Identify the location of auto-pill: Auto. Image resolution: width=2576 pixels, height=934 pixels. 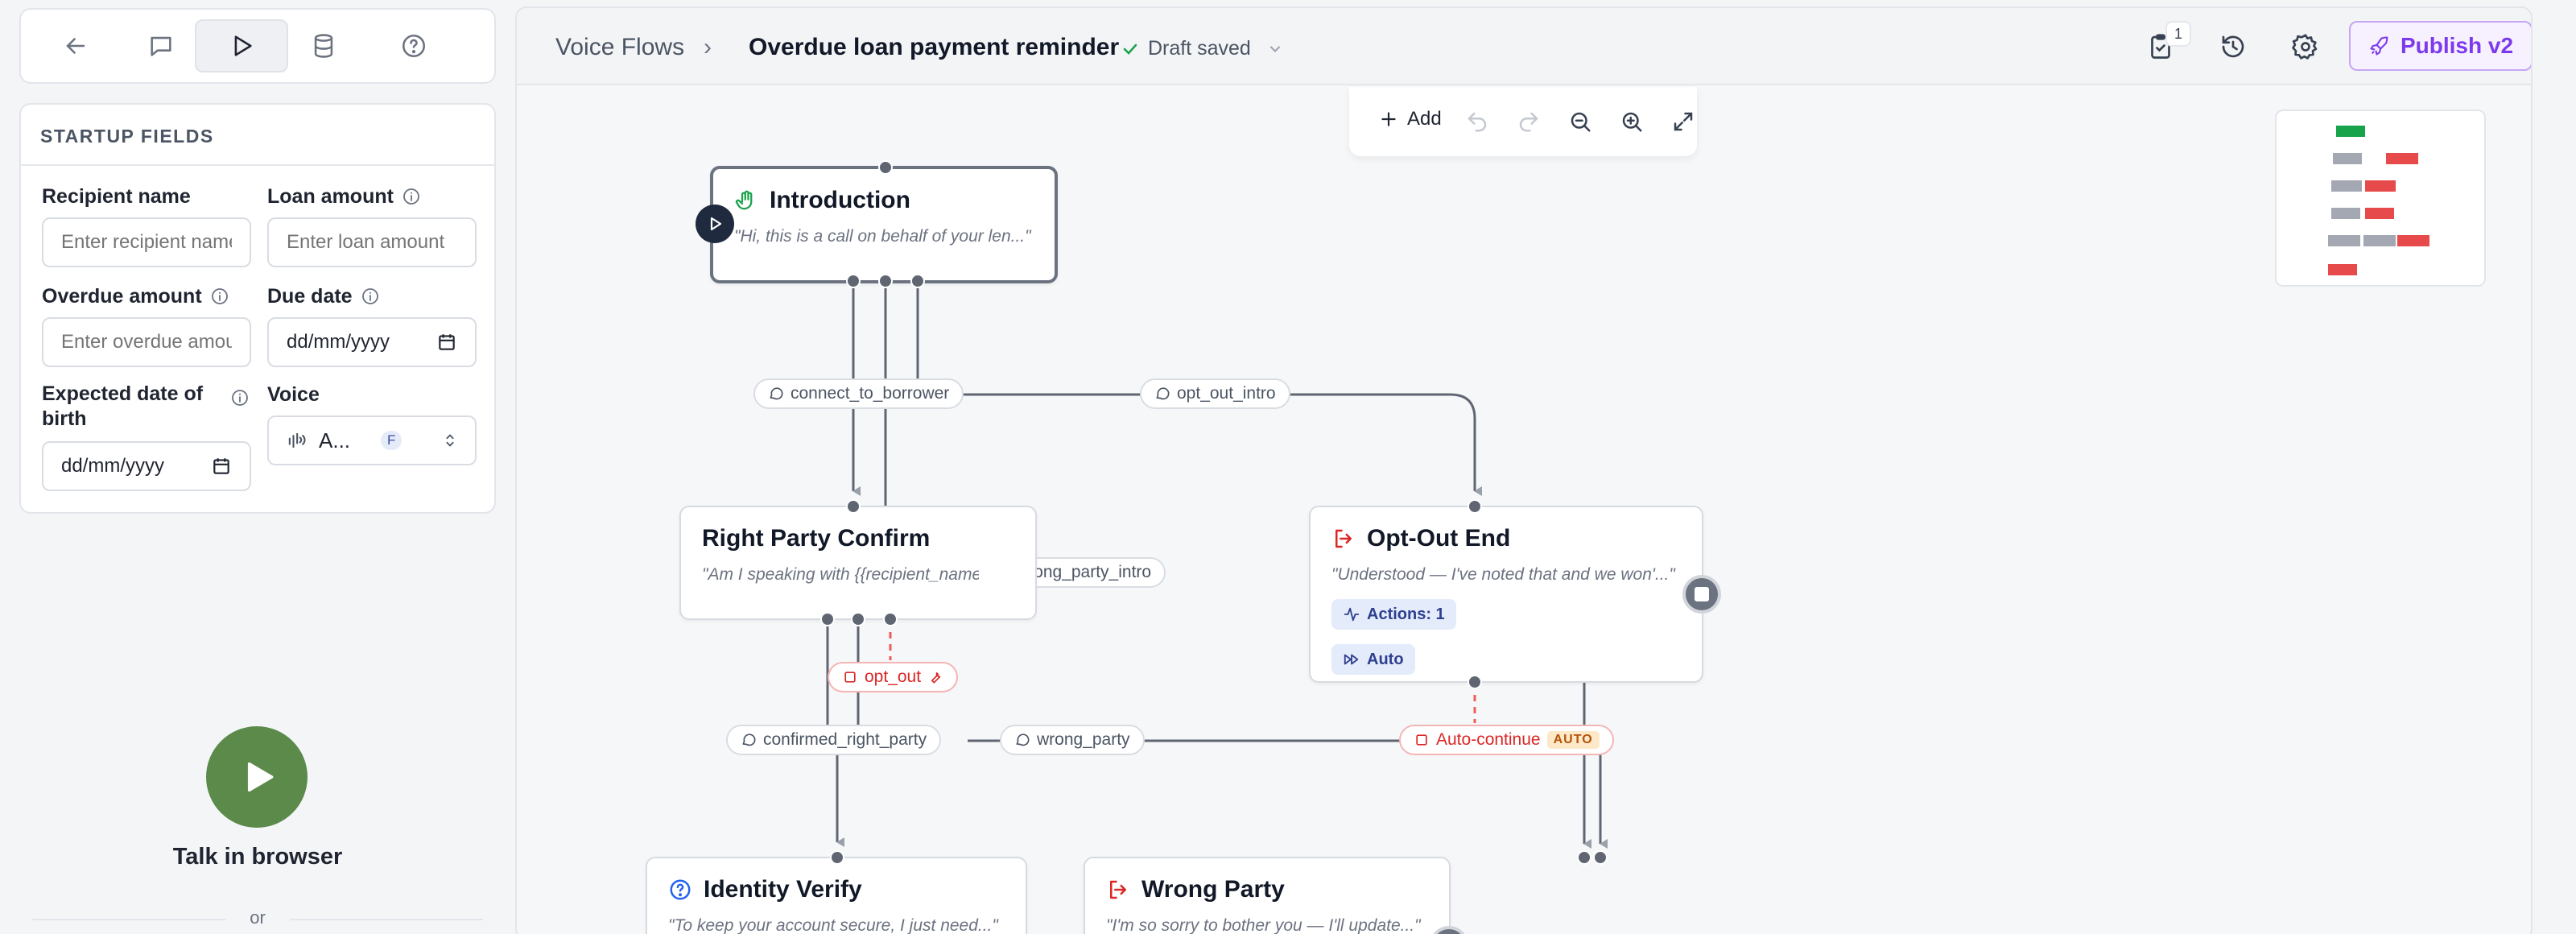
(1373, 659).